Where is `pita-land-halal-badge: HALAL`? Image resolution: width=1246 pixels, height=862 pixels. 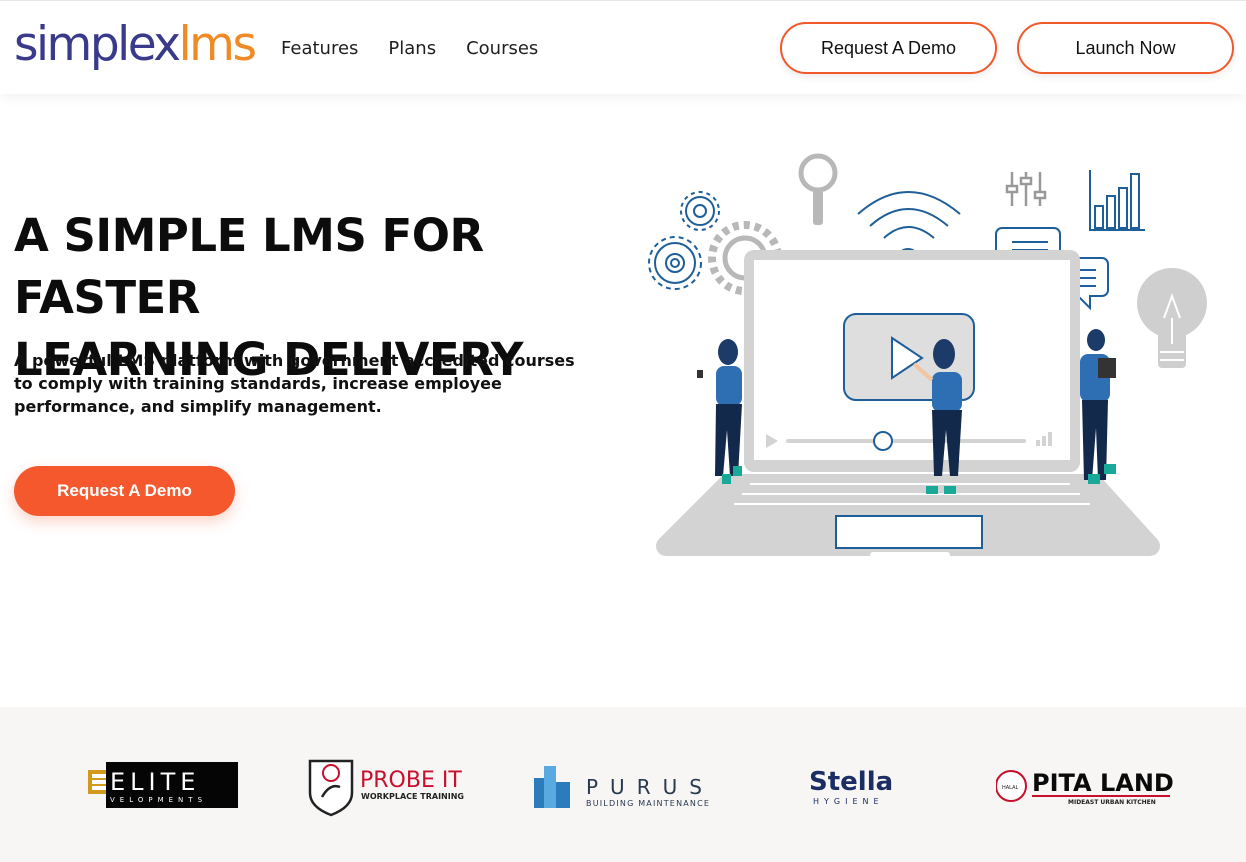 pita-land-halal-badge: HALAL is located at coordinates (1010, 788).